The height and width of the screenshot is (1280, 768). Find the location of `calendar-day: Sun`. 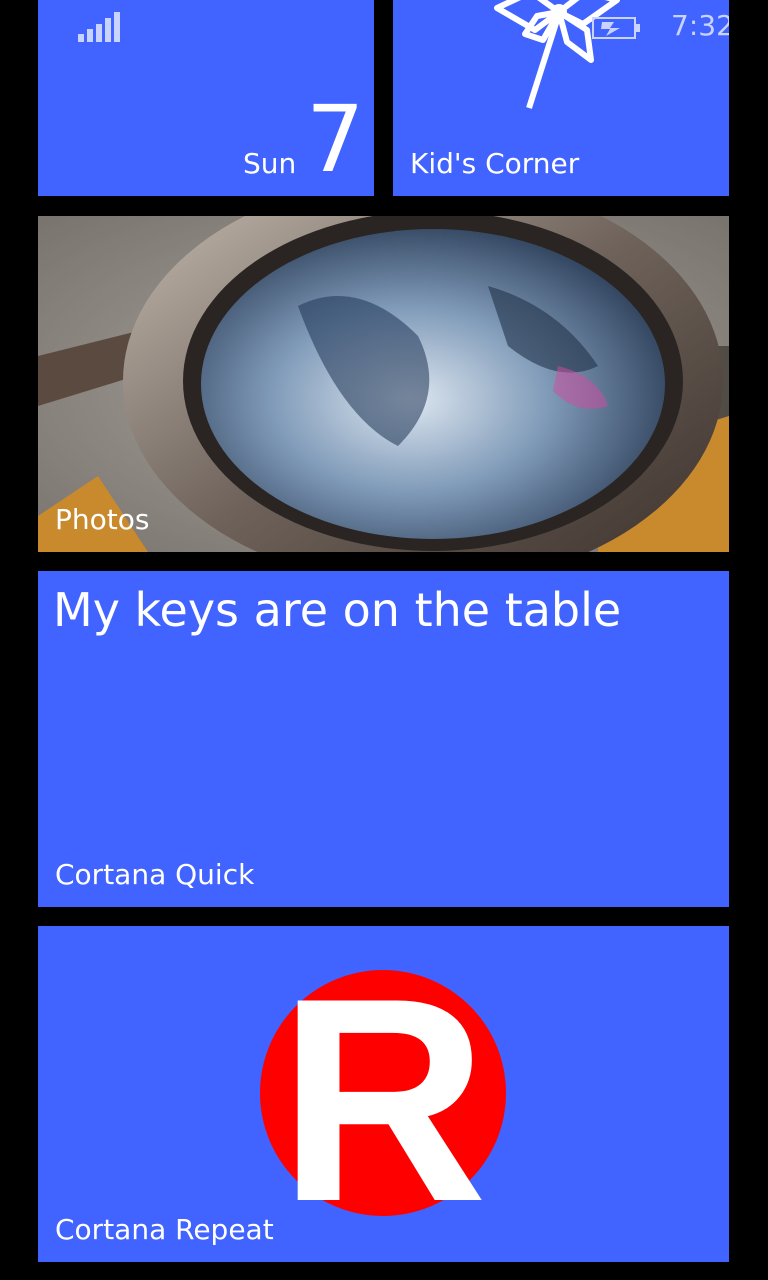

calendar-day: Sun is located at coordinates (270, 163).